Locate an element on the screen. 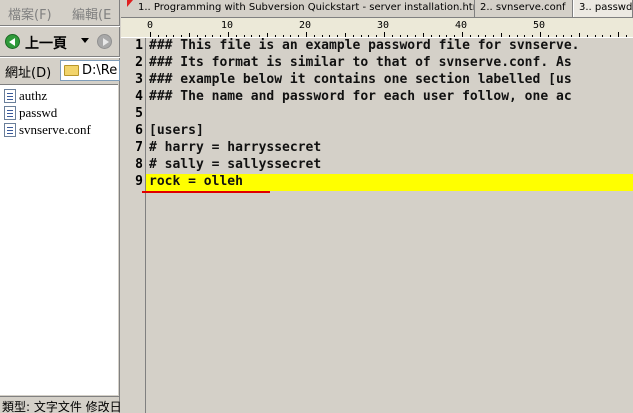 The width and height of the screenshot is (633, 413). line-number: 5 is located at coordinates (139, 113).